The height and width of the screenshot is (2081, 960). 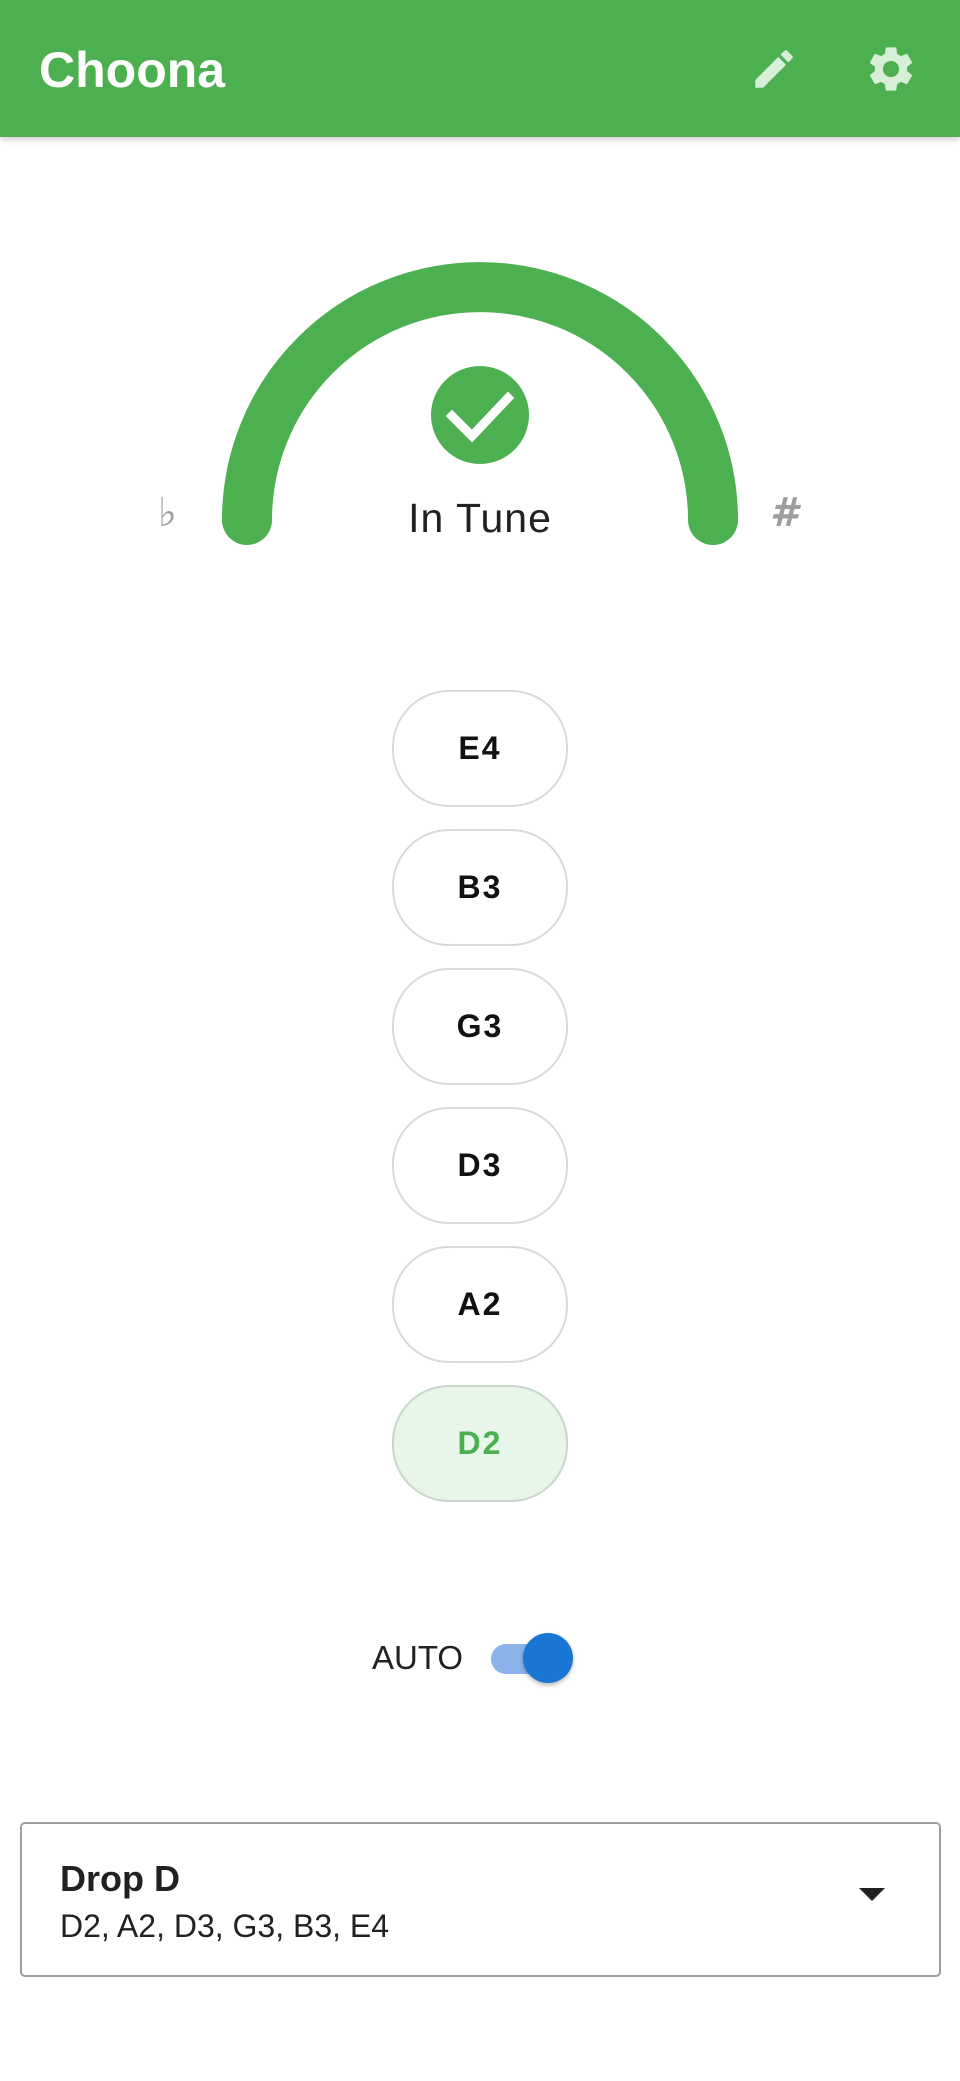 I want to click on tuning-notes: D2, A2, D3, G3, B3, E4, so click(x=225, y=1926).